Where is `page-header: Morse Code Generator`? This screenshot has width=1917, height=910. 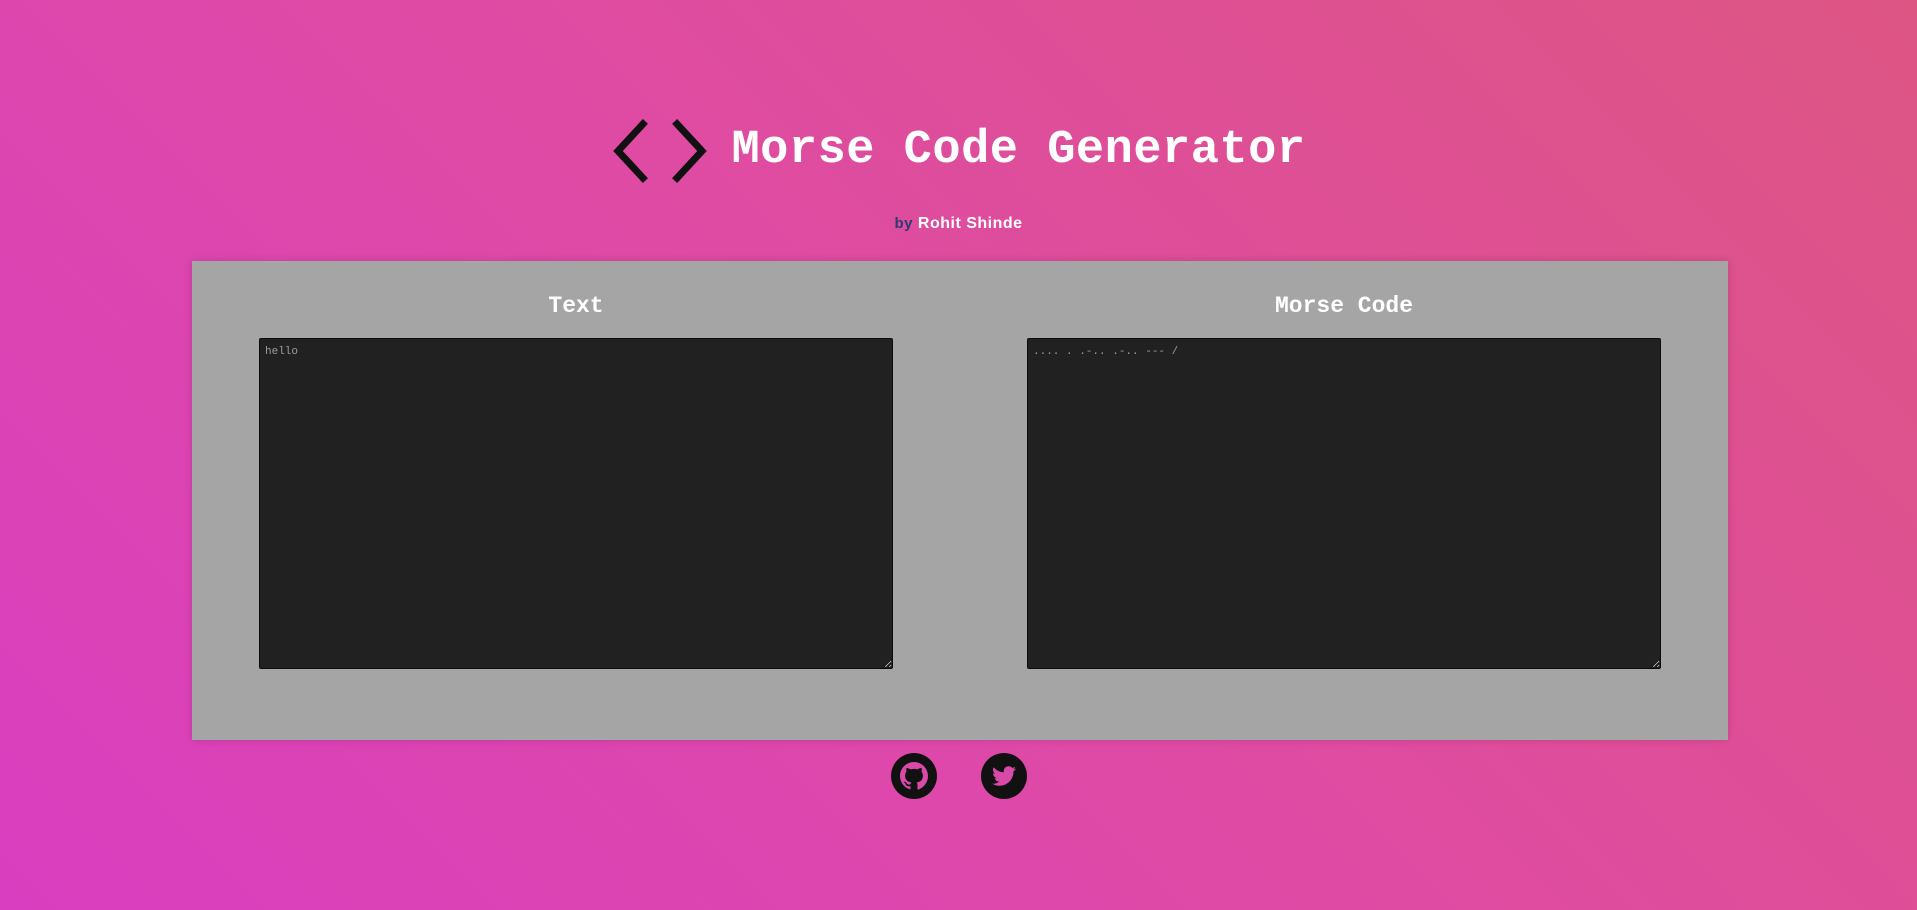
page-header: Morse Code Generator is located at coordinates (958, 151).